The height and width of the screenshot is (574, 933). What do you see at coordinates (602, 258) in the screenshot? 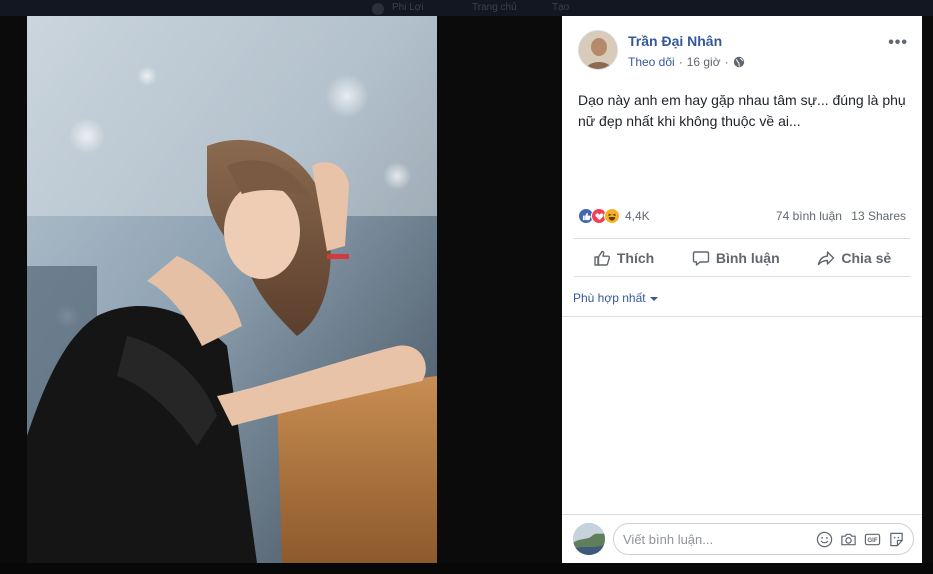
I see `like-icon` at bounding box center [602, 258].